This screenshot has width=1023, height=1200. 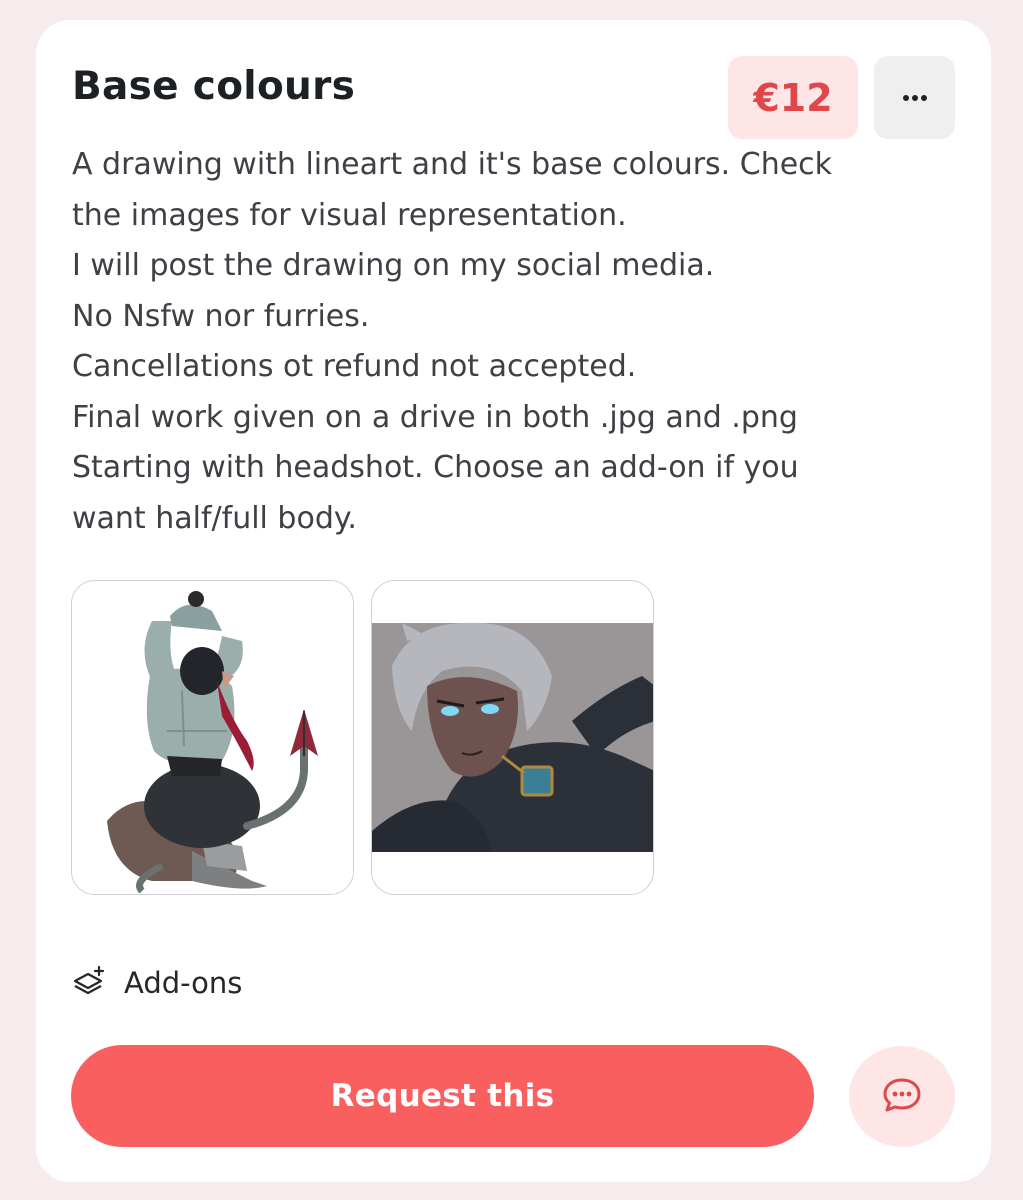 I want to click on sample-artwork-1-image, so click(x=212, y=737).